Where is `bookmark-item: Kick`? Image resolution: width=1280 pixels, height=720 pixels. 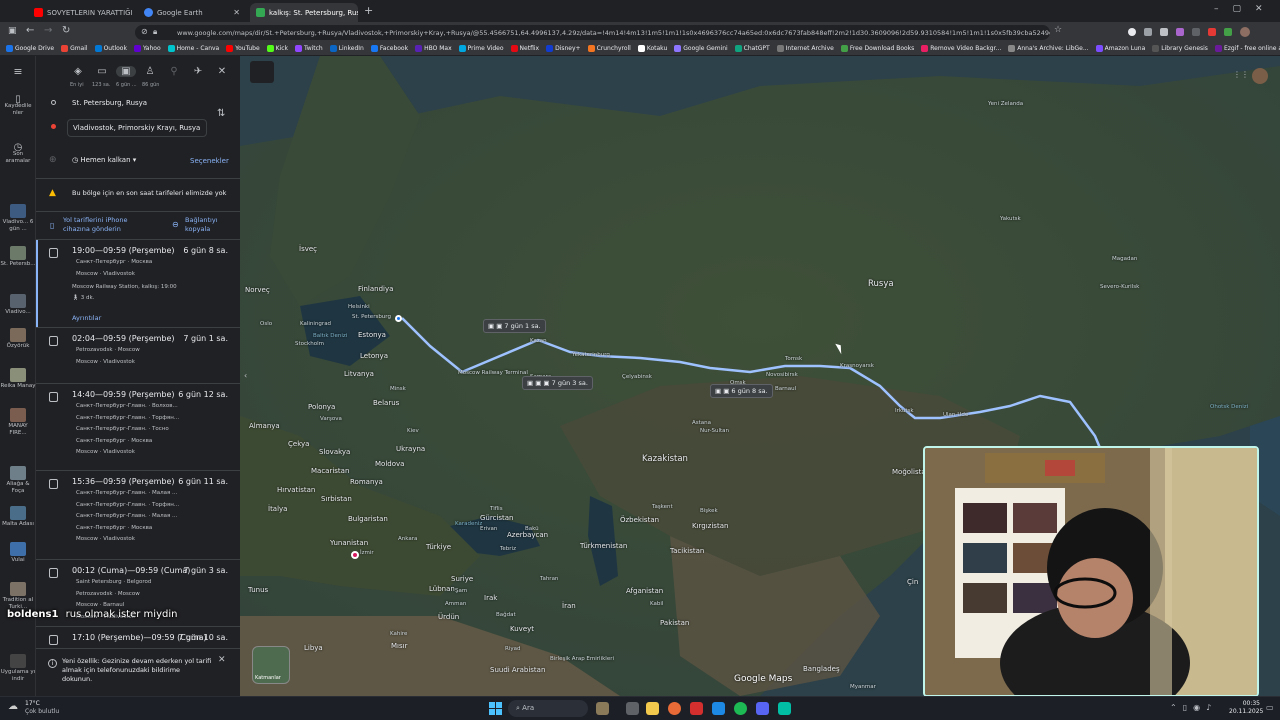 bookmark-item: Kick is located at coordinates (277, 48).